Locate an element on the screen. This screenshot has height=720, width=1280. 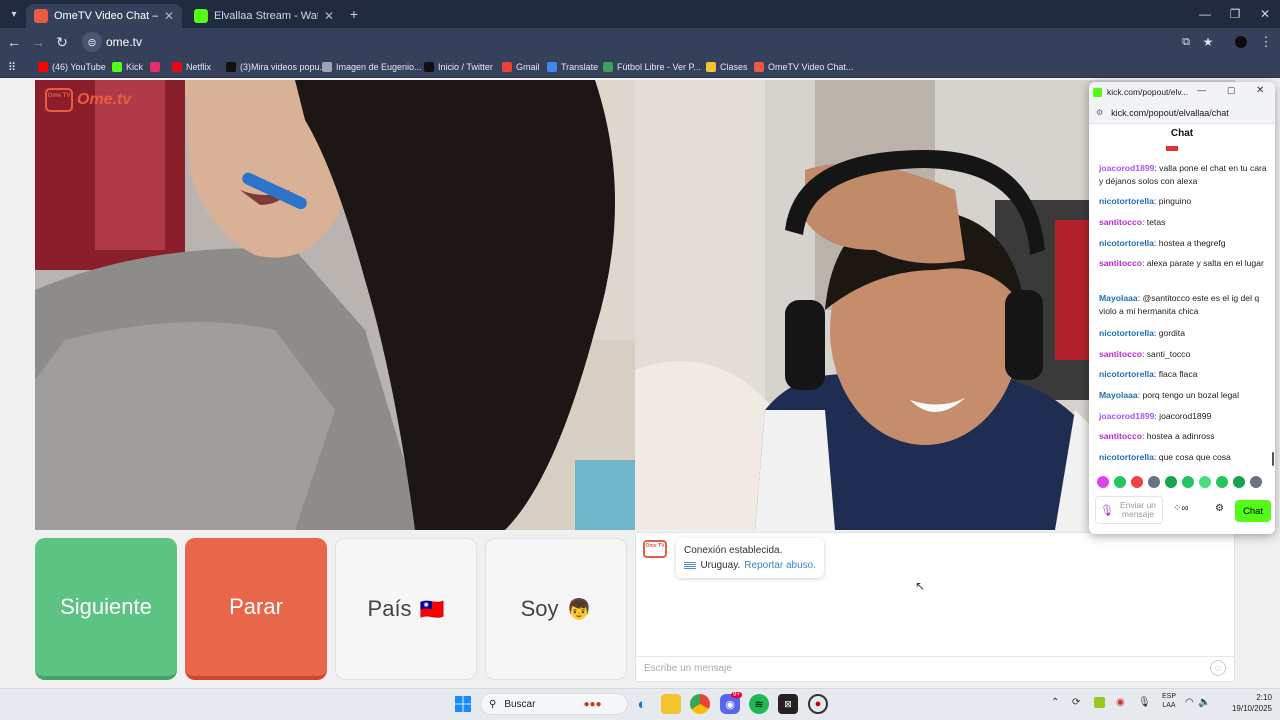
profile-avatar is located at coordinates (1241, 42).